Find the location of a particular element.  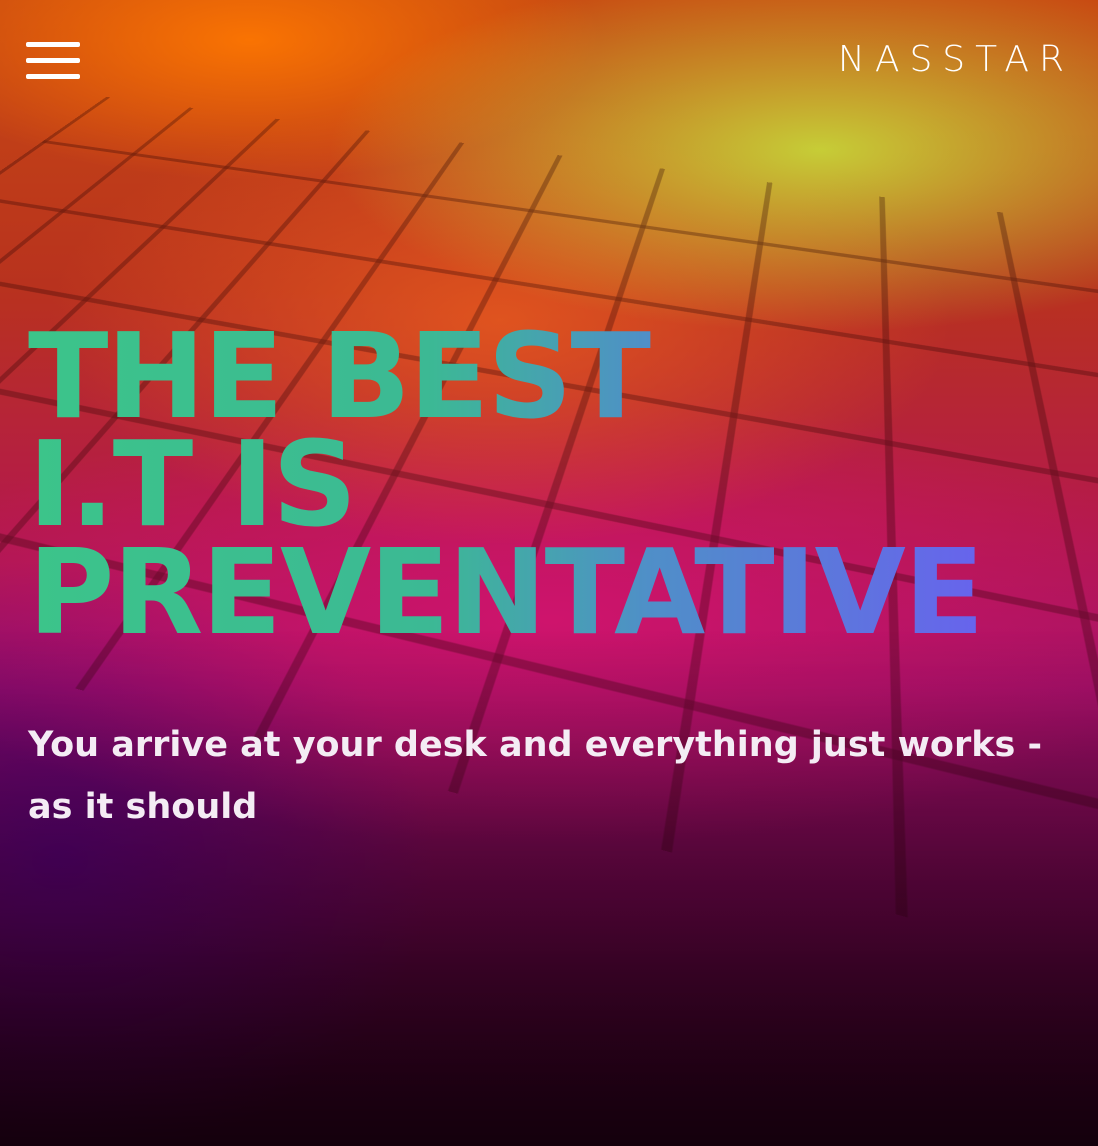

brand-logo: NASSTAR is located at coordinates (956, 60).